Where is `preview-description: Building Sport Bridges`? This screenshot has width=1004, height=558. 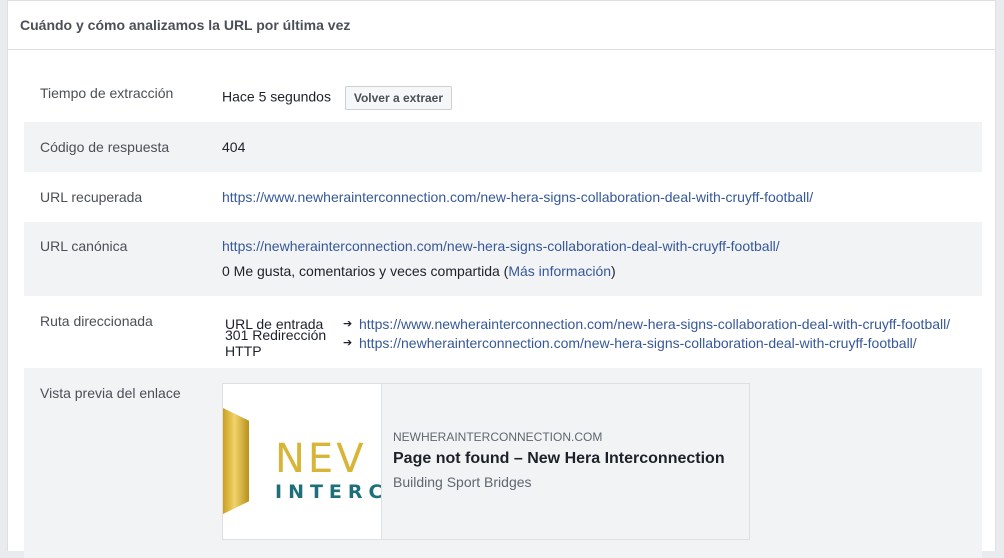
preview-description: Building Sport Bridges is located at coordinates (462, 482).